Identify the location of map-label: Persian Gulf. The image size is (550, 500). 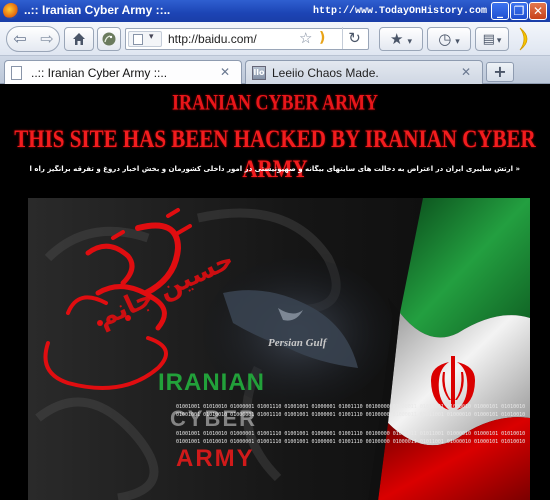
(298, 343).